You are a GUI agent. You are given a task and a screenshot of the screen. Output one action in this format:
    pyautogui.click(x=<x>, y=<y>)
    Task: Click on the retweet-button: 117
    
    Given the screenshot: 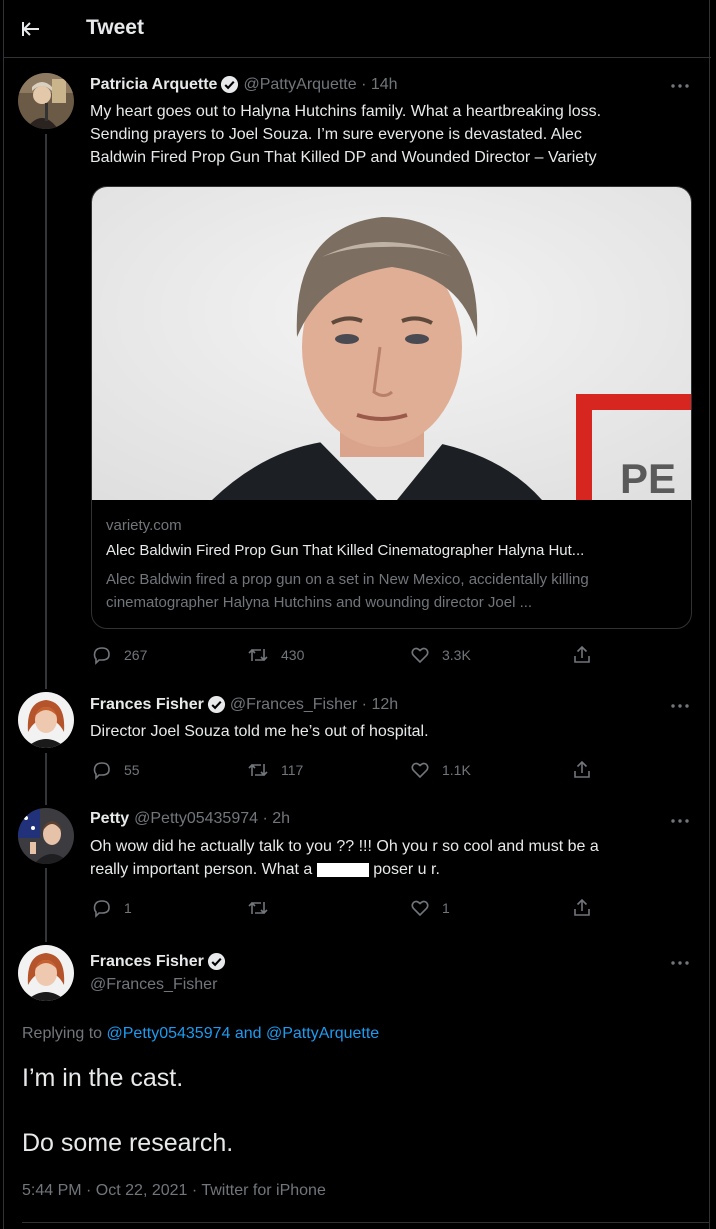 What is the action you would take?
    pyautogui.click(x=275, y=770)
    